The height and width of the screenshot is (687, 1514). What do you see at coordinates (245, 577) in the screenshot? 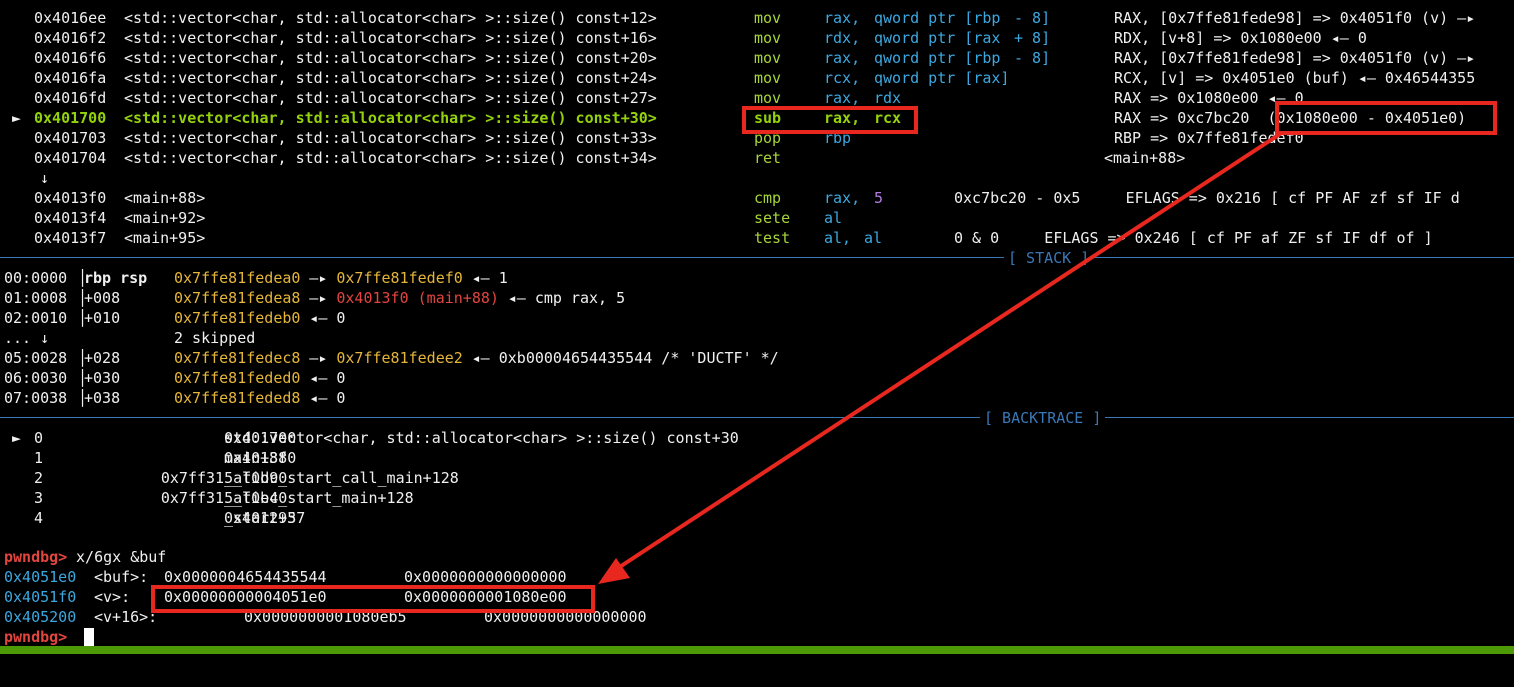
I see `memory-qword: 0x0000004654435544` at bounding box center [245, 577].